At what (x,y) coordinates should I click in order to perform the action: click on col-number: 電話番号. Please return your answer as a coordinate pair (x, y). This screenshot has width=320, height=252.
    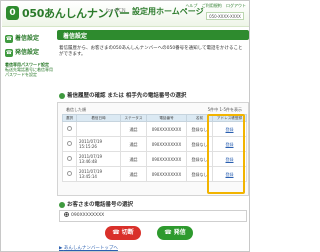
    Looking at the image, I should click on (166, 118).